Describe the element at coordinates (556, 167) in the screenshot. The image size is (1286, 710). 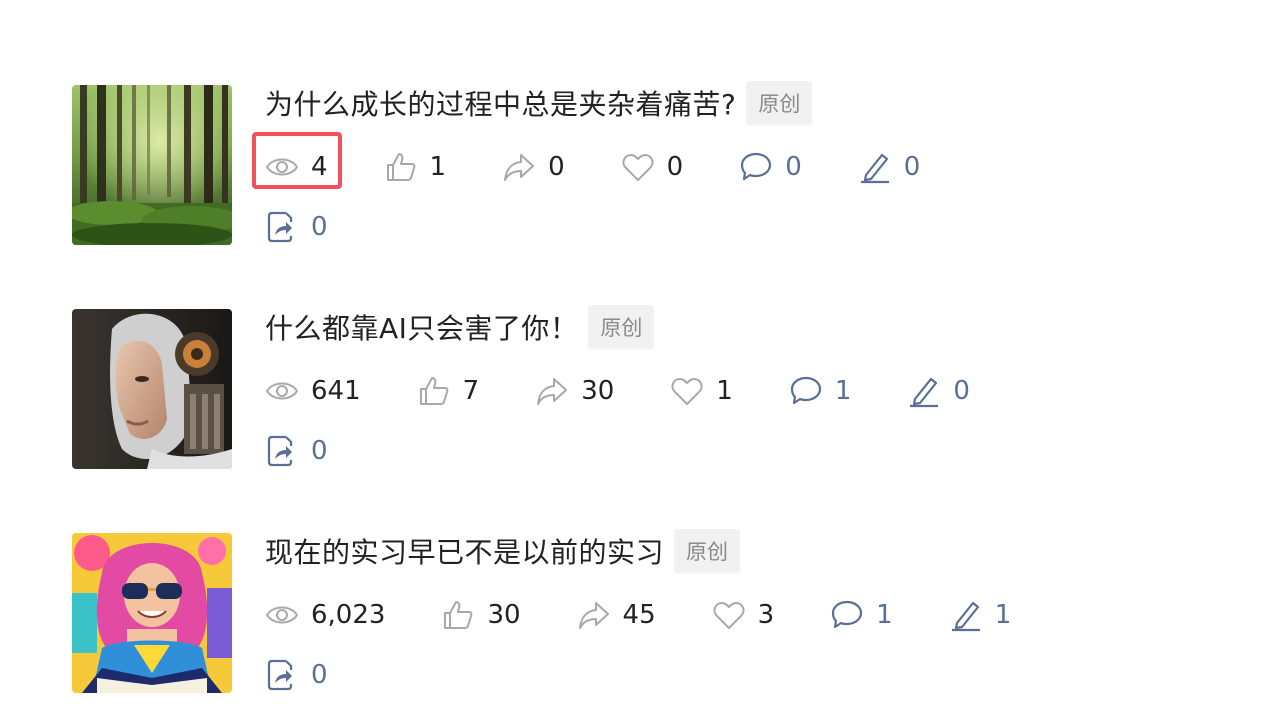
I see `share-count-value: 0` at that location.